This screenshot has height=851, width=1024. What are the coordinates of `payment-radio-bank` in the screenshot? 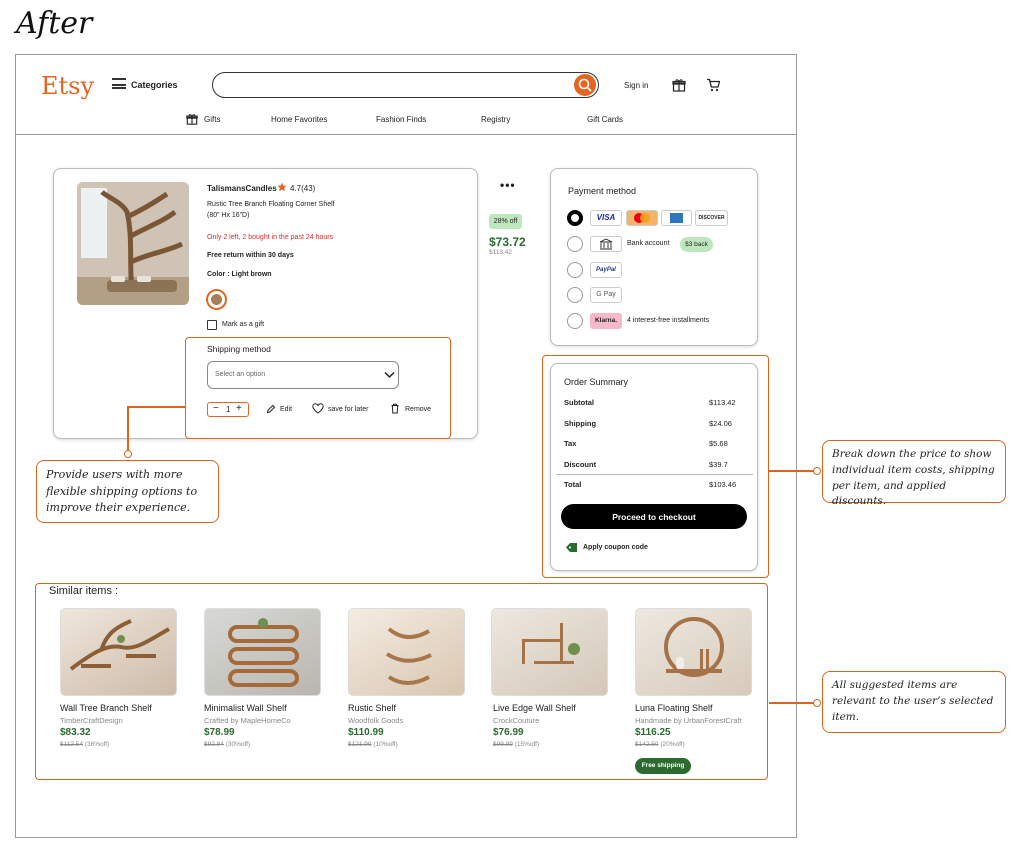 It's located at (575, 244).